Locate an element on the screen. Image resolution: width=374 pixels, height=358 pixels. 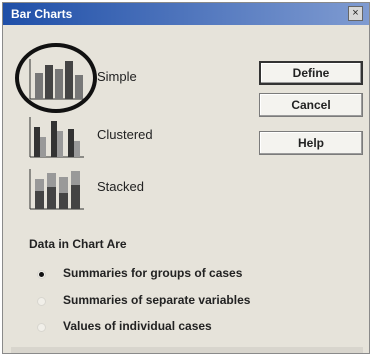
simple-bar-chart-icon is located at coordinates (57, 78).